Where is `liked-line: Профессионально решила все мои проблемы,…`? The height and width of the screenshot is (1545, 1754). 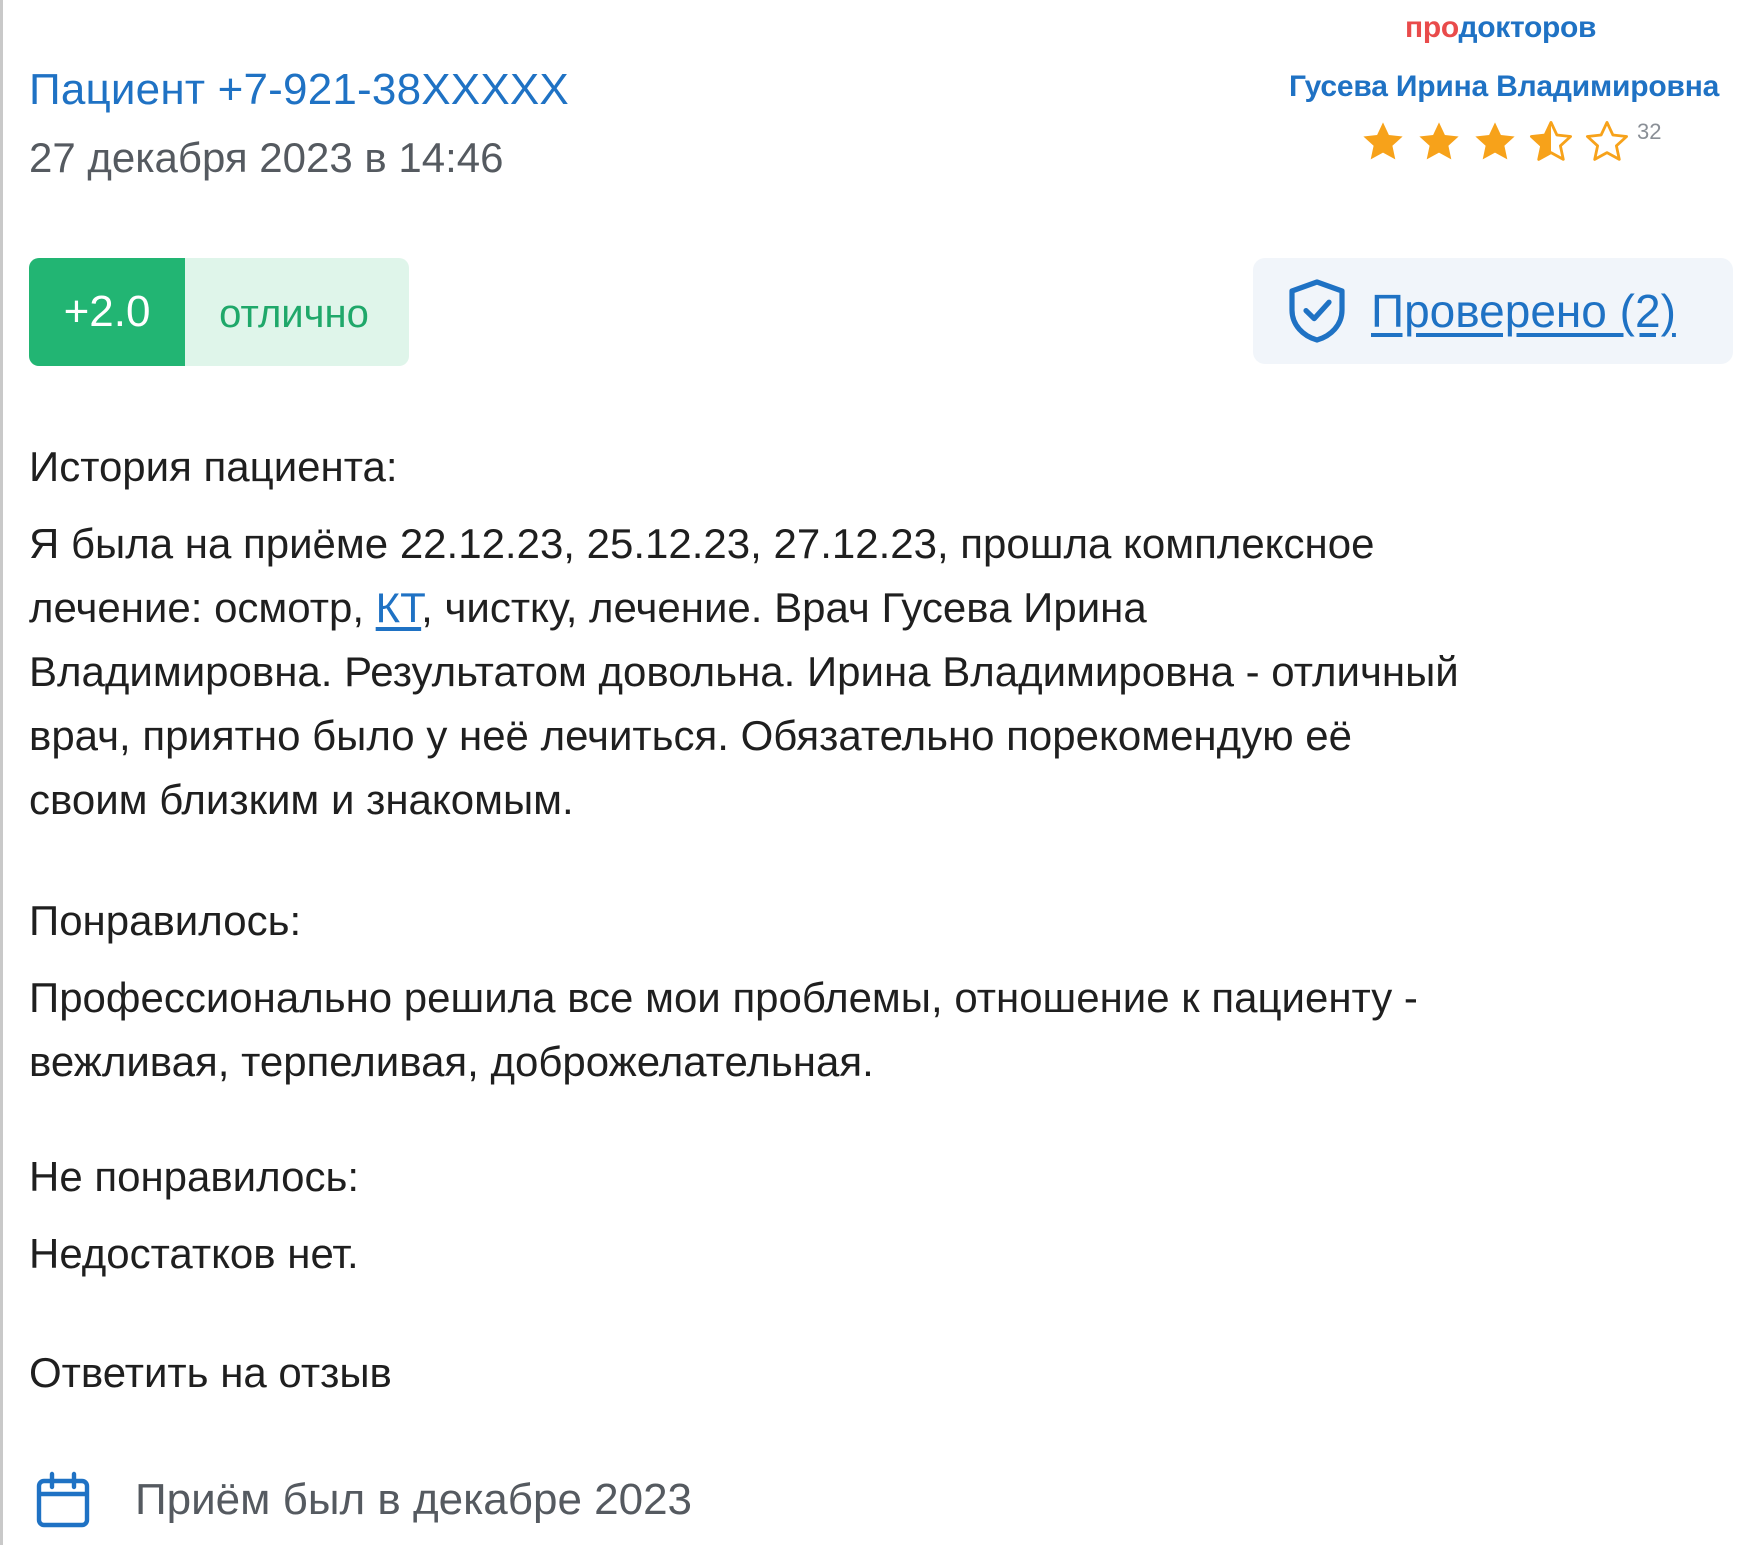 liked-line: Профессионально решила все мои проблемы,… is located at coordinates (723, 997).